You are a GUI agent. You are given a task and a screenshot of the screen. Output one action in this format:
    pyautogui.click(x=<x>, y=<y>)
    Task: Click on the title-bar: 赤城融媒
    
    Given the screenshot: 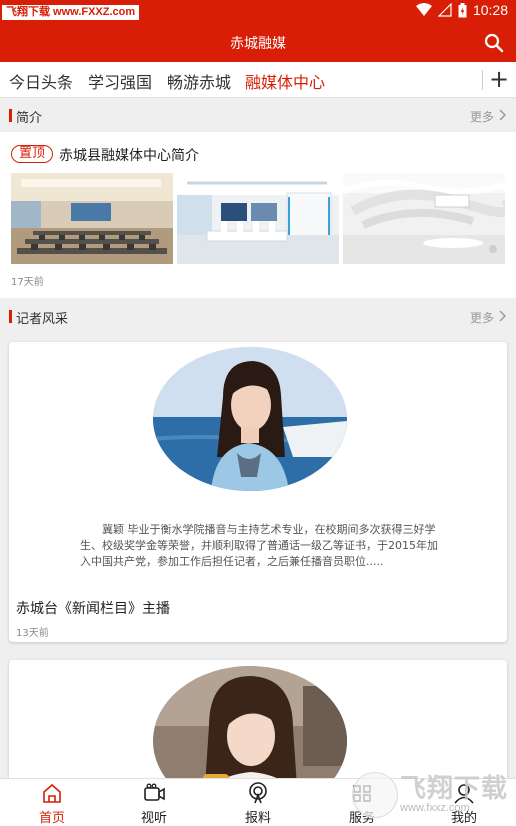 What is the action you would take?
    pyautogui.click(x=258, y=43)
    